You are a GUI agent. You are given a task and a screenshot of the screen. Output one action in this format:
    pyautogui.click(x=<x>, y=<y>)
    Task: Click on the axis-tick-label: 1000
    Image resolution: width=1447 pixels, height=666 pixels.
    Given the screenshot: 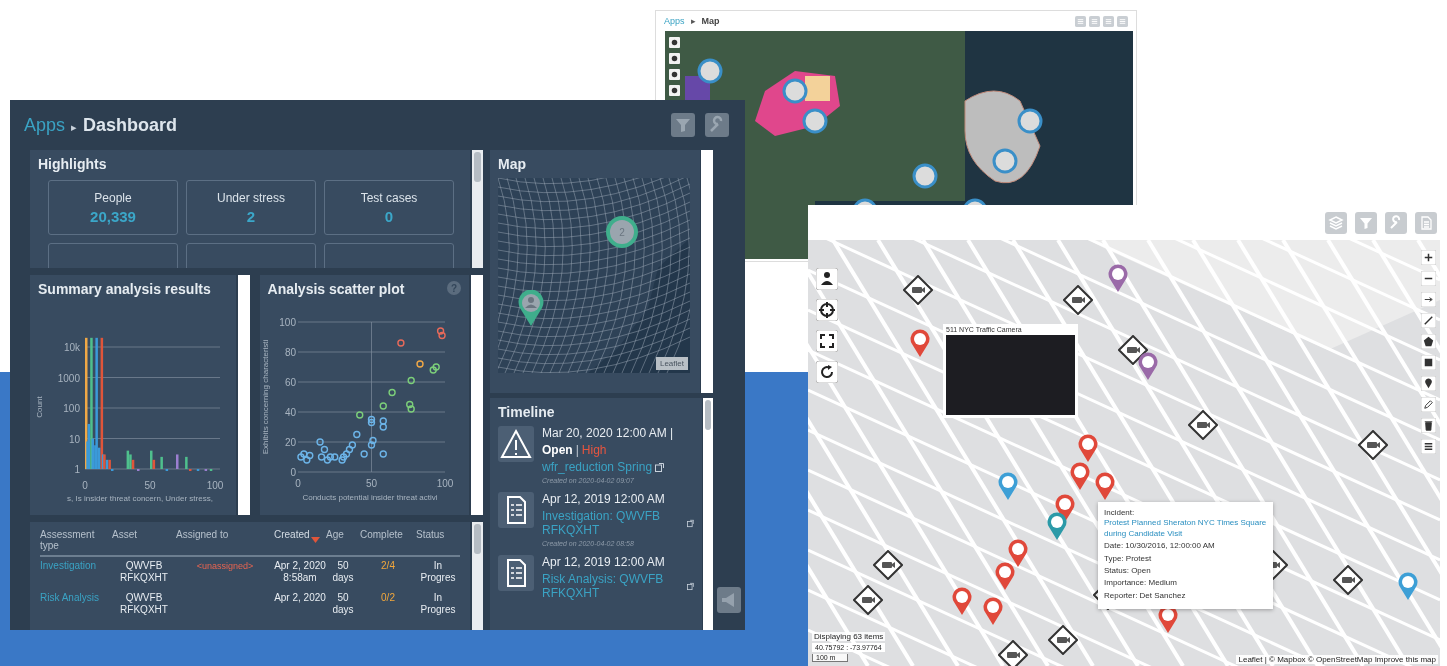 What is the action you would take?
    pyautogui.click(x=68, y=378)
    